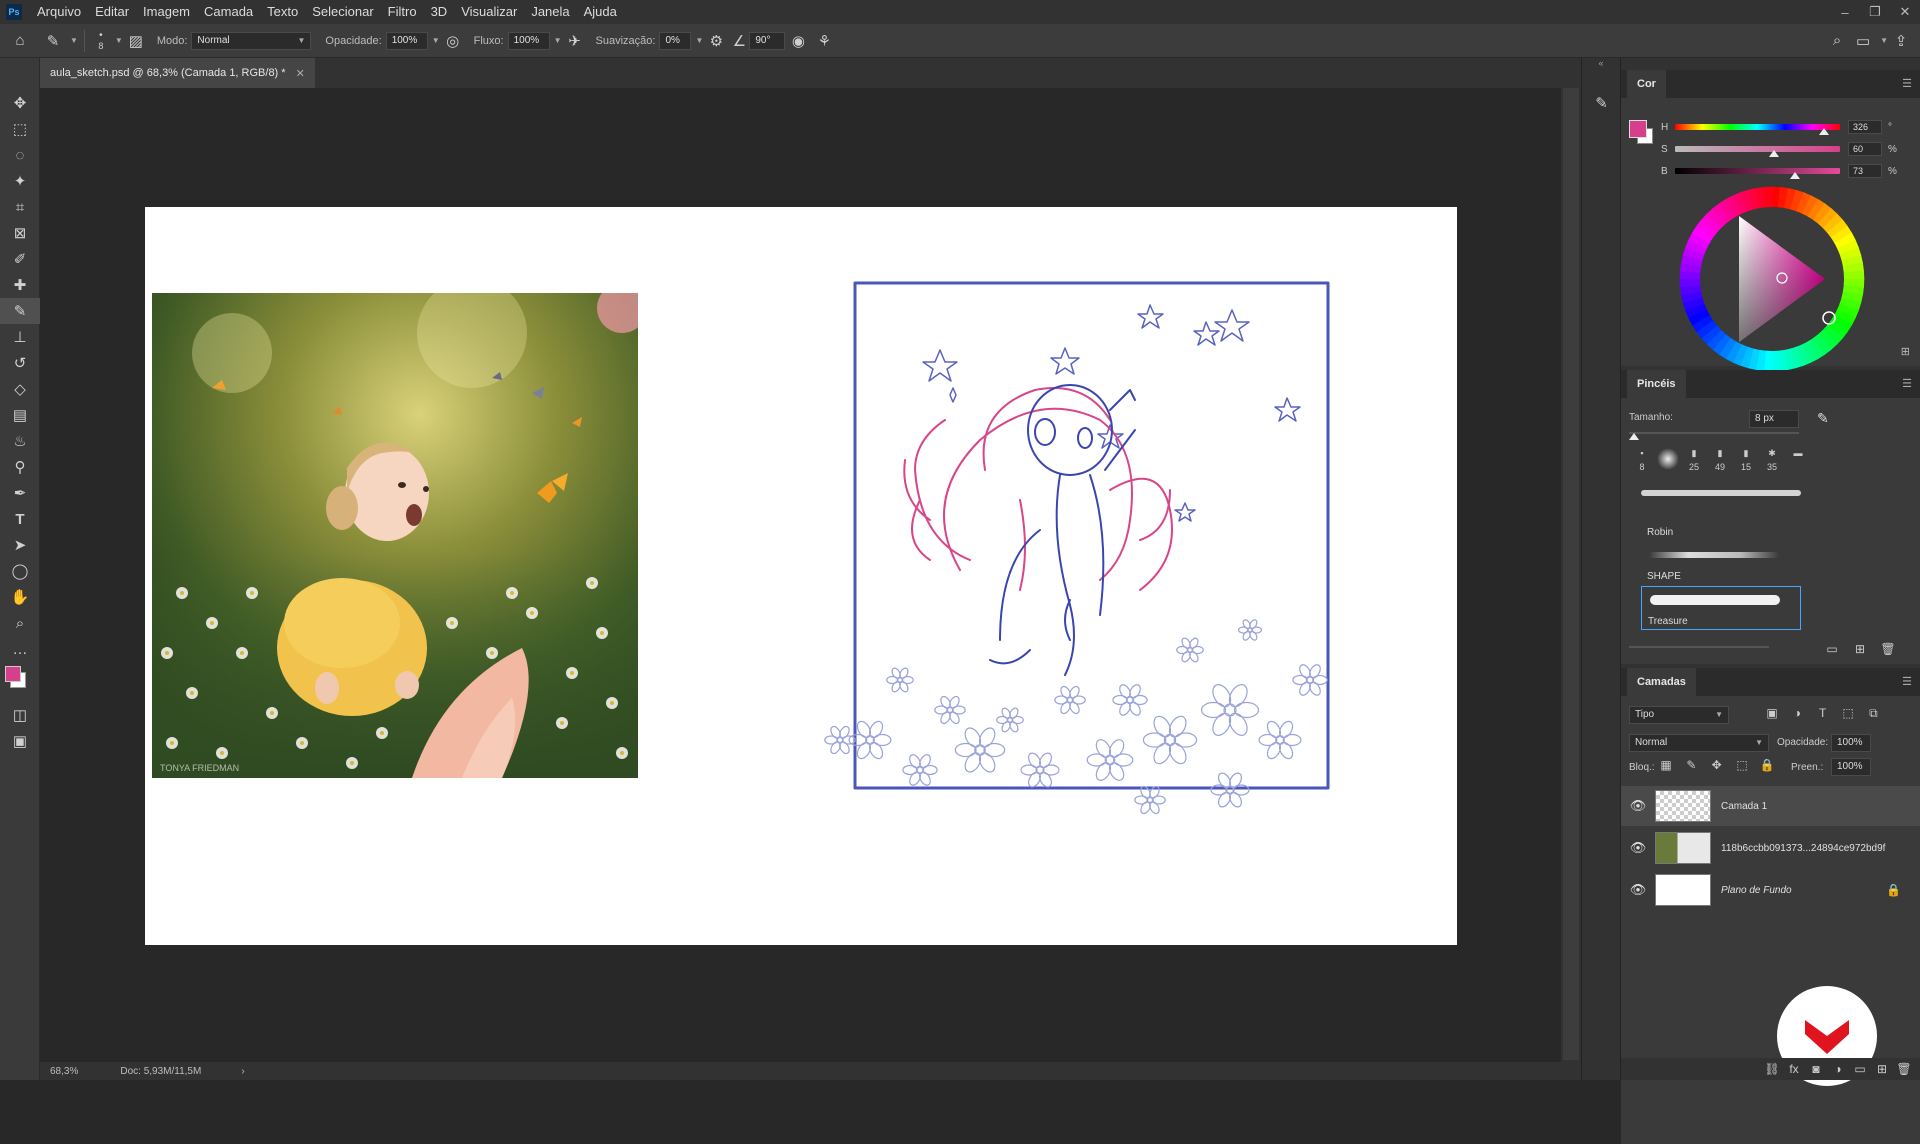 The height and width of the screenshot is (1144, 1920). I want to click on hue-slider, so click(1757, 129).